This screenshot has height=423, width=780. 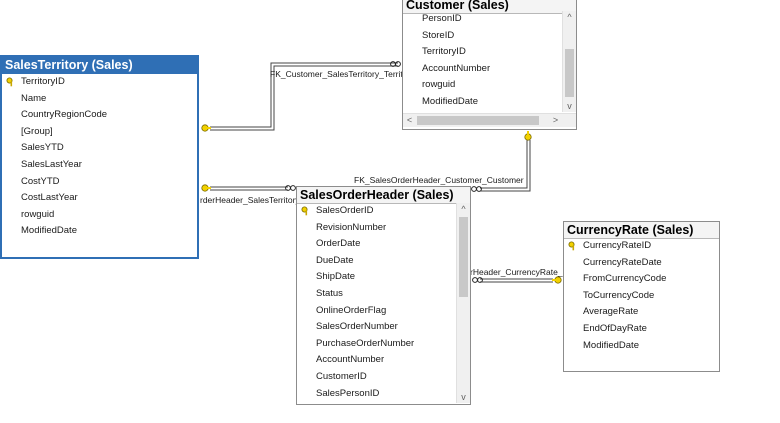 I want to click on column-row: Name, so click(x=99, y=99).